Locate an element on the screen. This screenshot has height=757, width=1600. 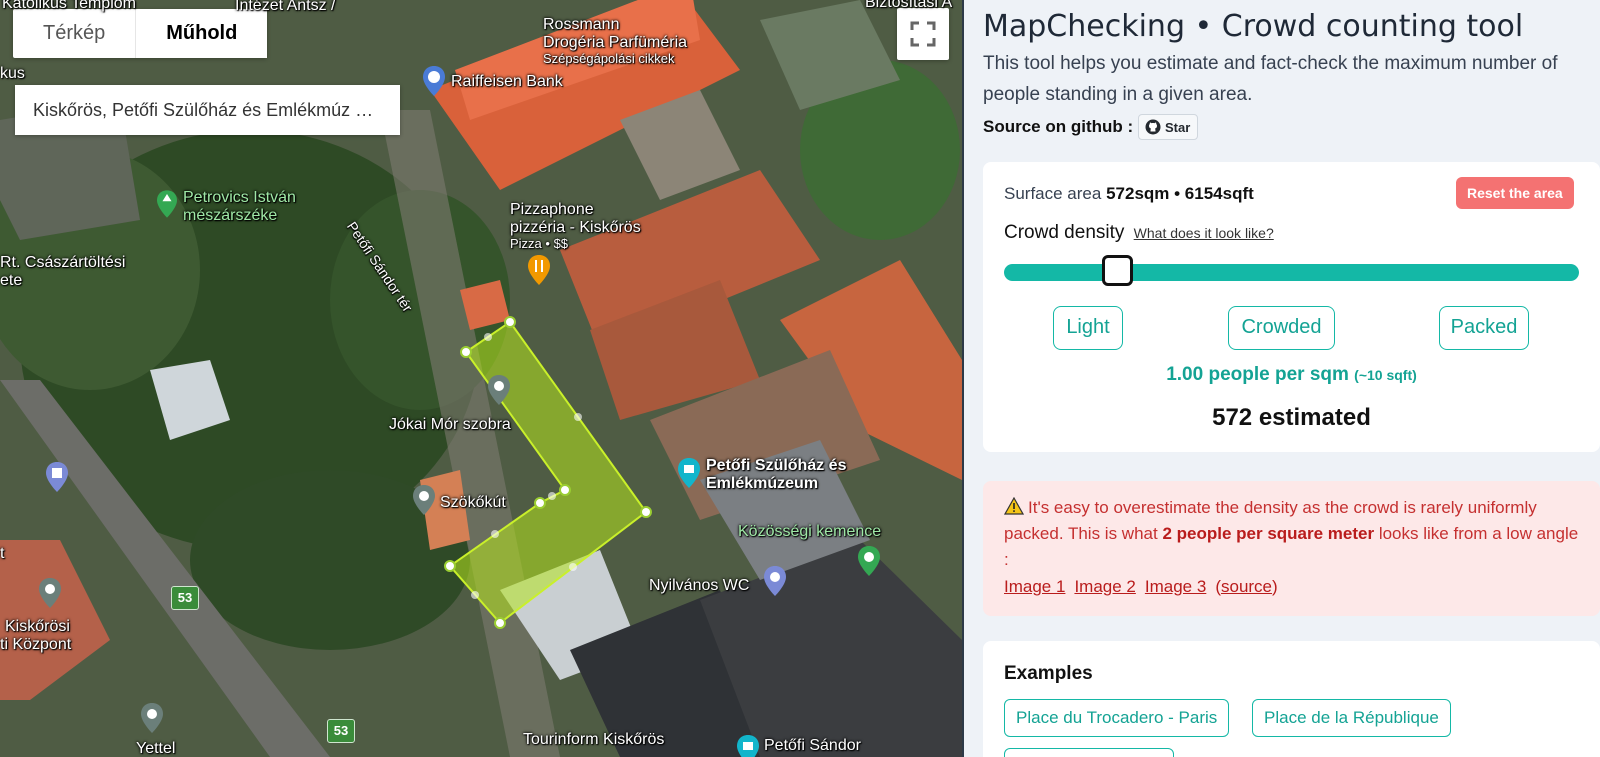
bank-pin-icon is located at coordinates (434, 83).